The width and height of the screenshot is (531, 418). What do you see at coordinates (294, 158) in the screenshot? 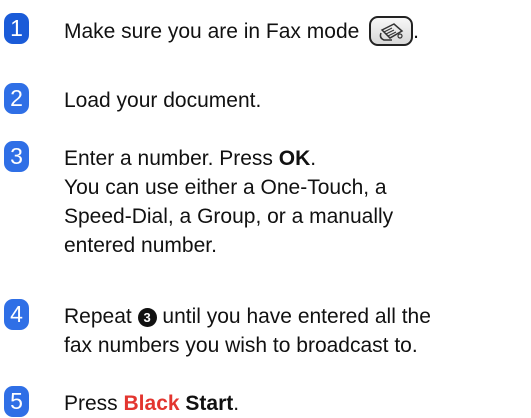
I see `ok-key-label: OK` at bounding box center [294, 158].